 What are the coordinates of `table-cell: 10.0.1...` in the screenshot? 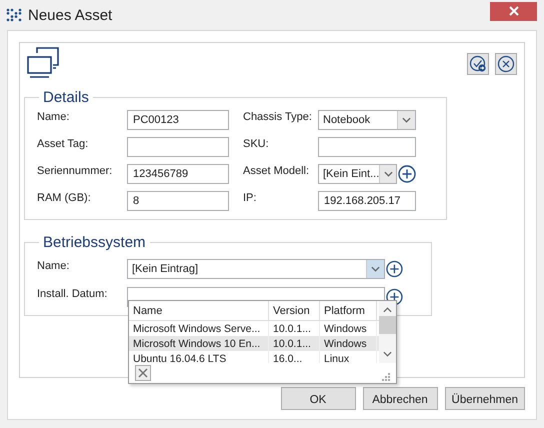 It's located at (294, 343).